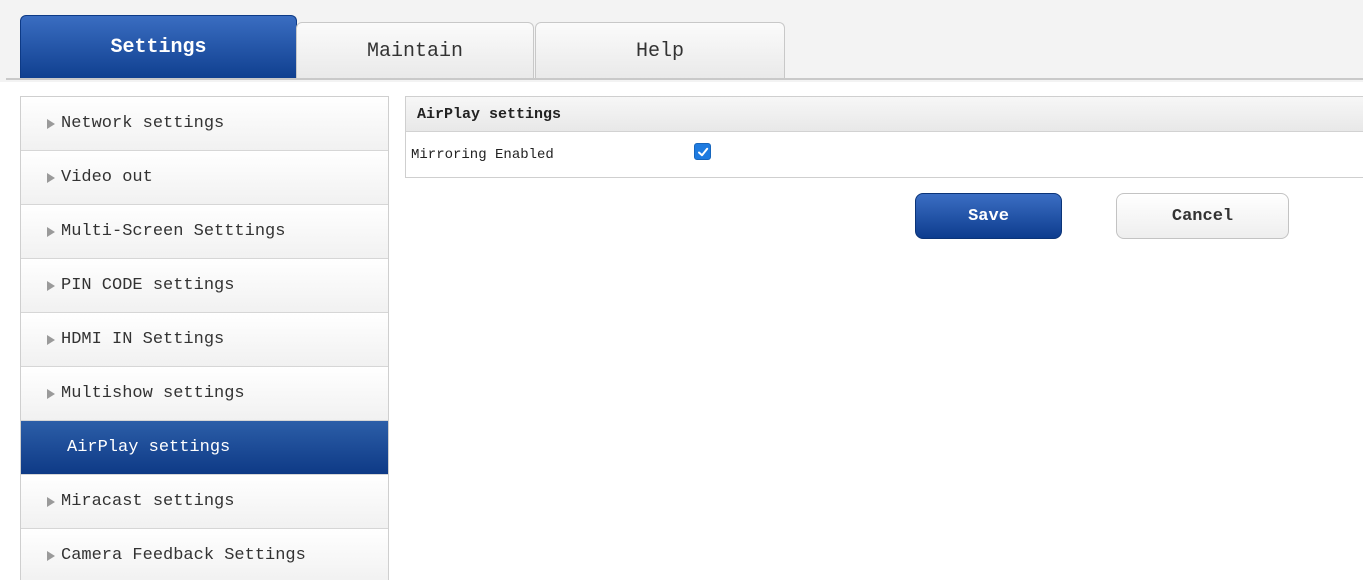  Describe the element at coordinates (107, 177) in the screenshot. I see `sidebar-item-label: Video out` at that location.